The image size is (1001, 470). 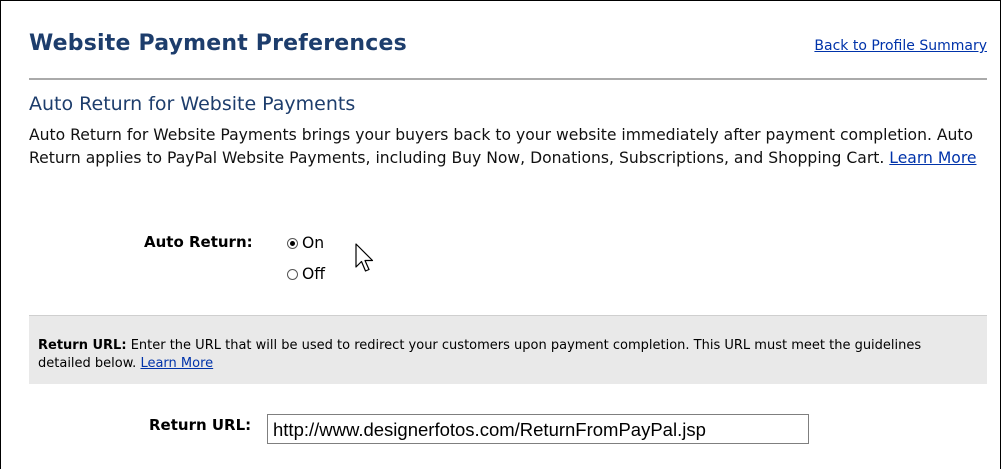 I want to click on auto-return-off-option: Off, so click(x=306, y=274).